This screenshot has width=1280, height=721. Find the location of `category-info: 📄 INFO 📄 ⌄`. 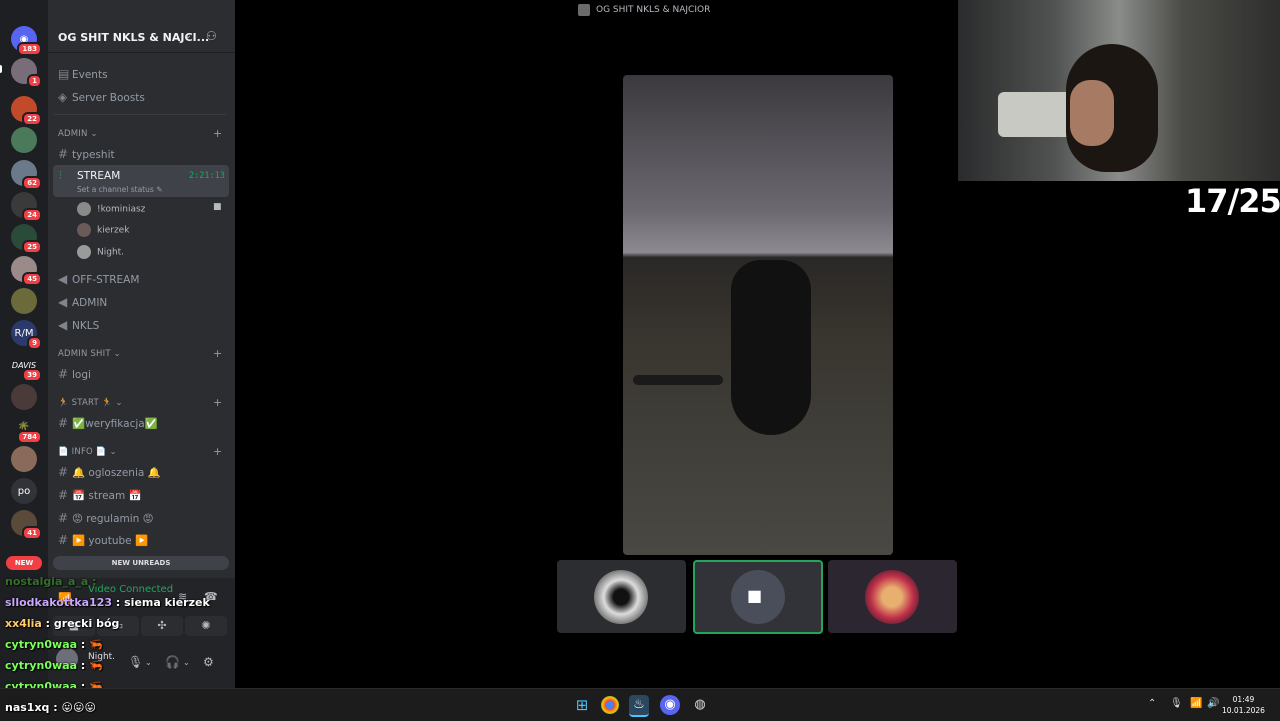

category-info: 📄 INFO 📄 ⌄ is located at coordinates (87, 452).